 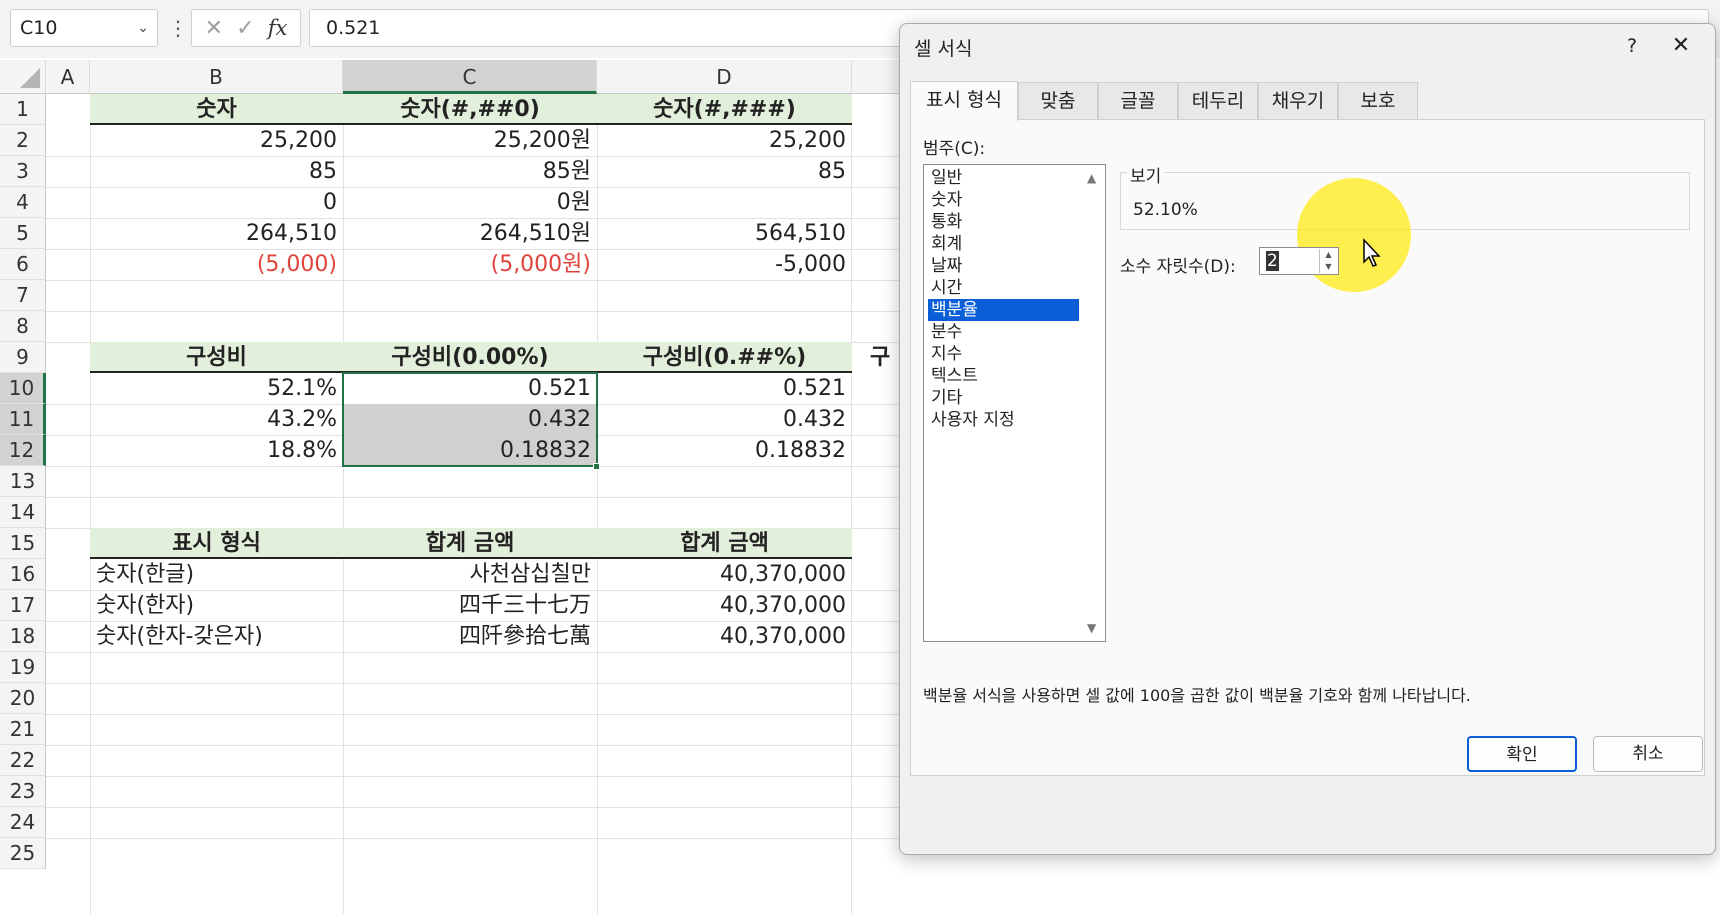 What do you see at coordinates (1003, 354) in the screenshot?
I see `category-item: 지수` at bounding box center [1003, 354].